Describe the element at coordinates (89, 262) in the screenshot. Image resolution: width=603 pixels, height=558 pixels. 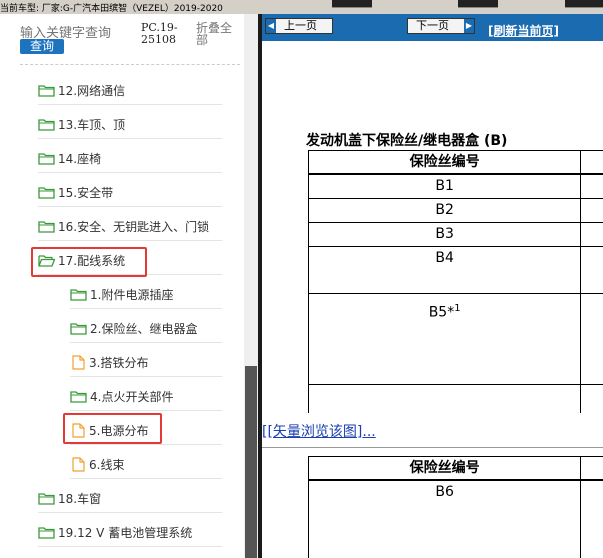
I see `highlight-box-wiring-system` at that location.